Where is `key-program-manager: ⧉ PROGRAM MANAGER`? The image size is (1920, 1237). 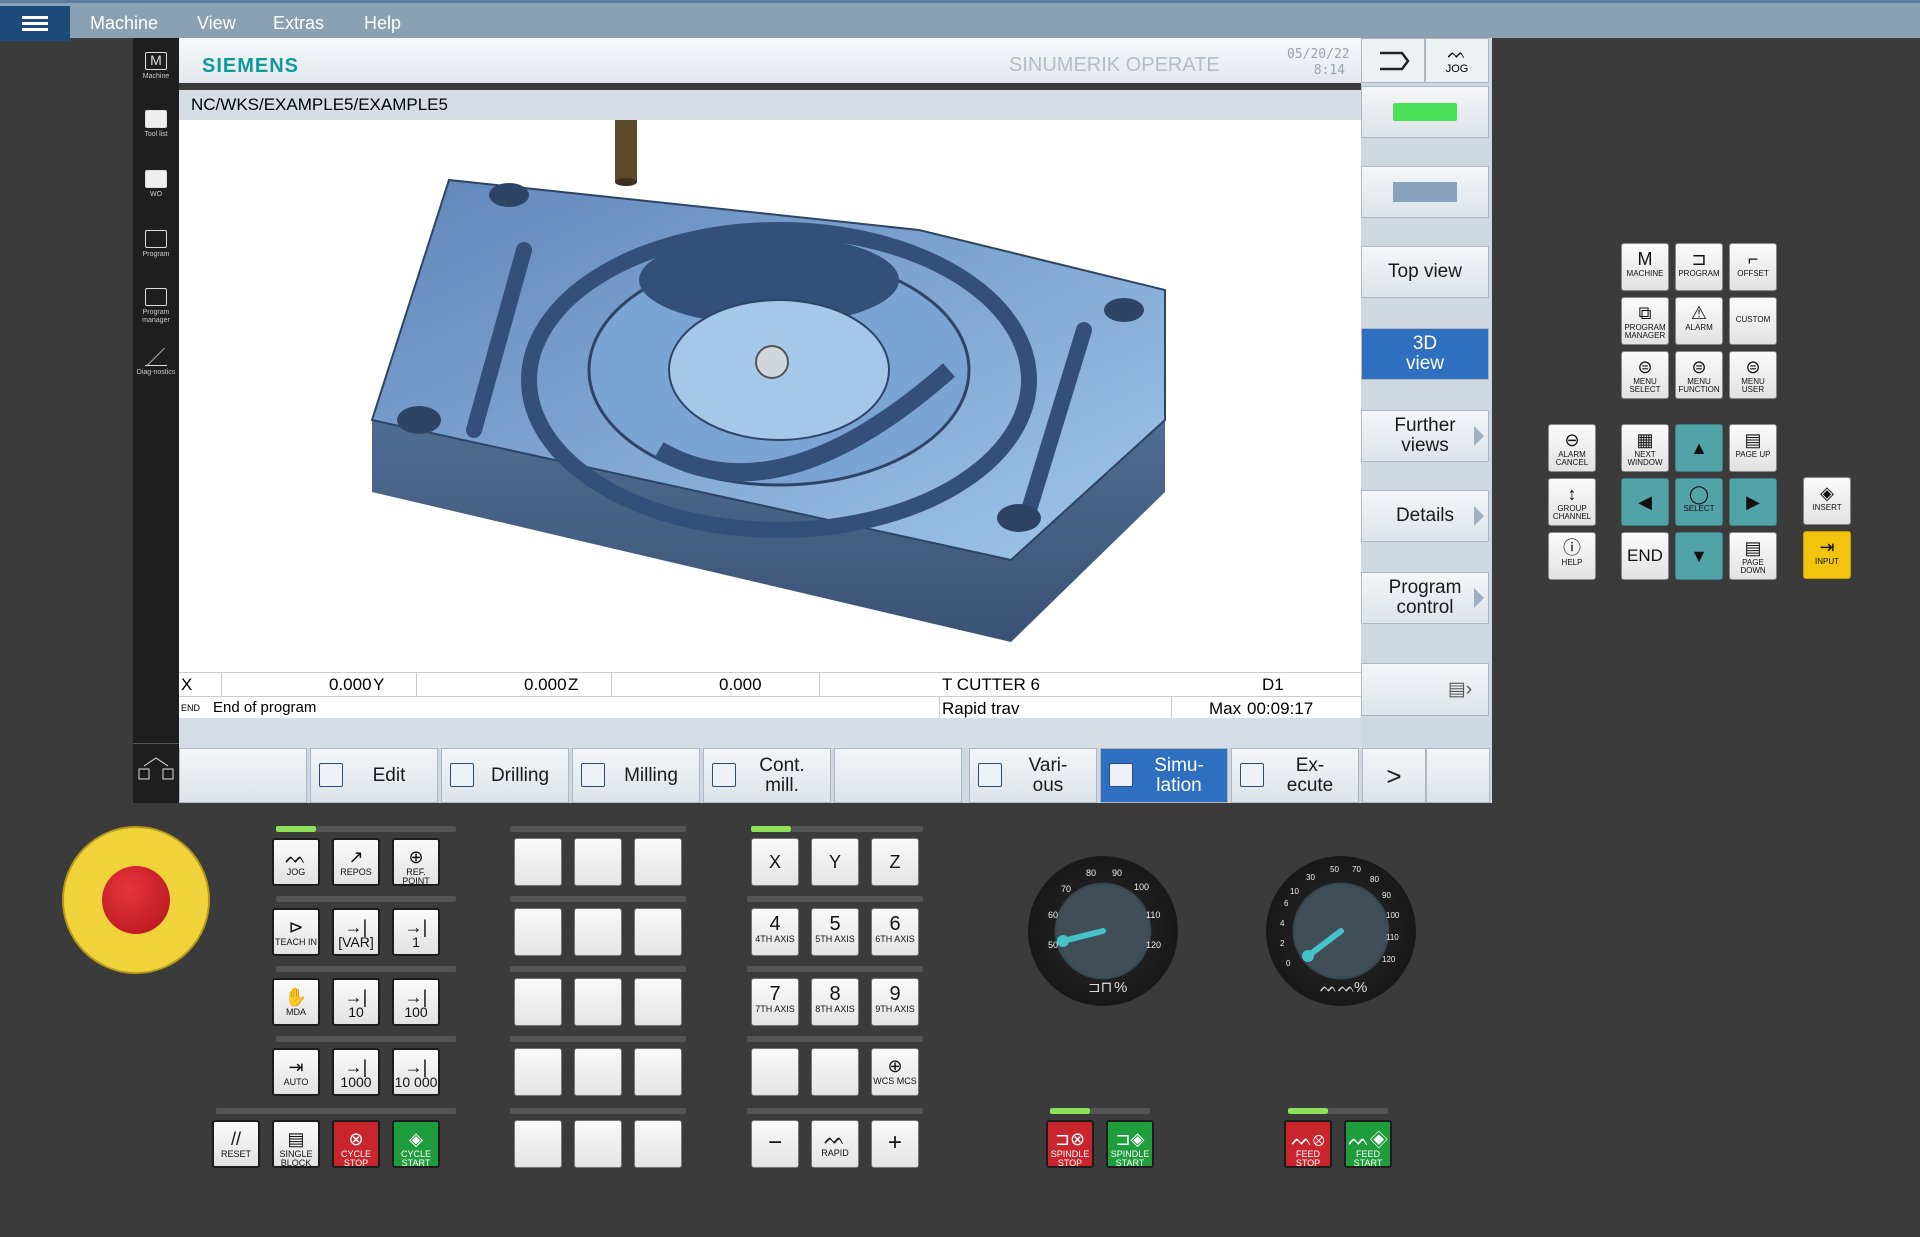
key-program-manager: ⧉ PROGRAM MANAGER is located at coordinates (1645, 321).